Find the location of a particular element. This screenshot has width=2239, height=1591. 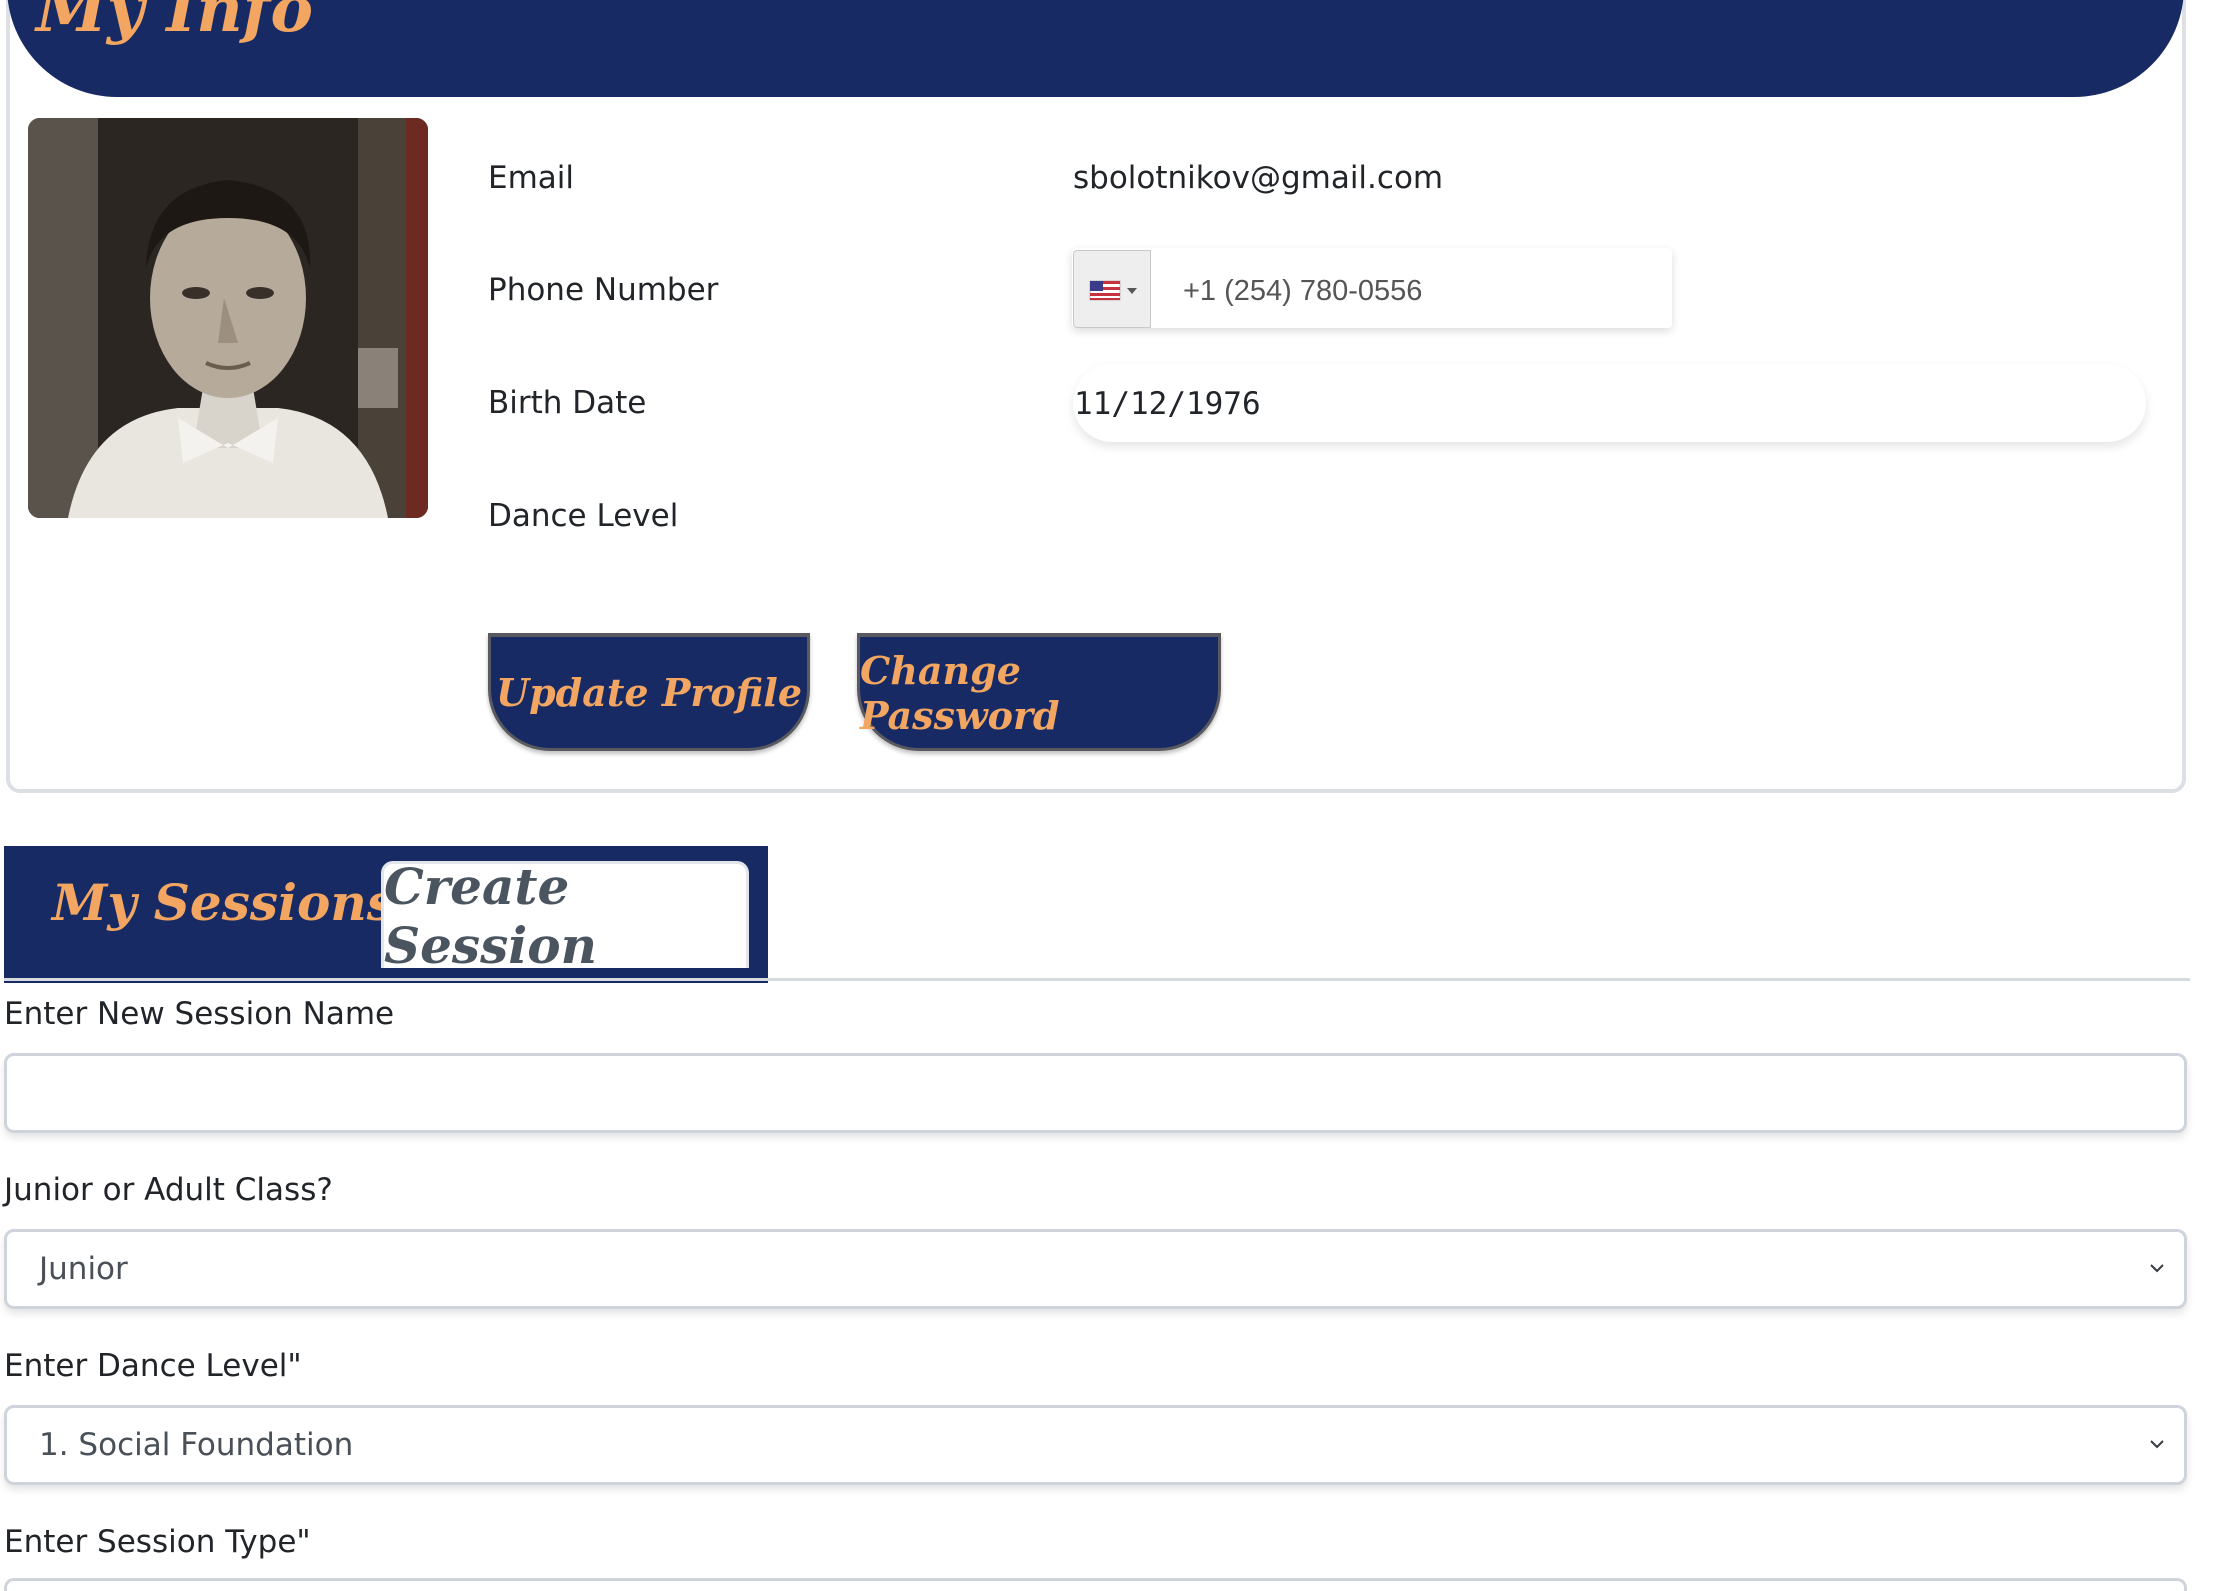

session-type-select is located at coordinates (1095, 1584).